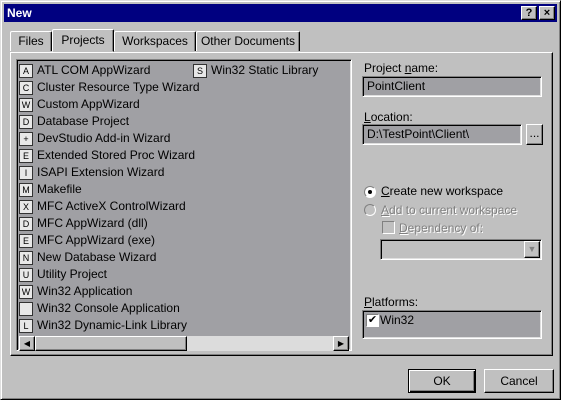 The height and width of the screenshot is (400, 561). I want to click on addin-wizard-icon: +, so click(26, 139).